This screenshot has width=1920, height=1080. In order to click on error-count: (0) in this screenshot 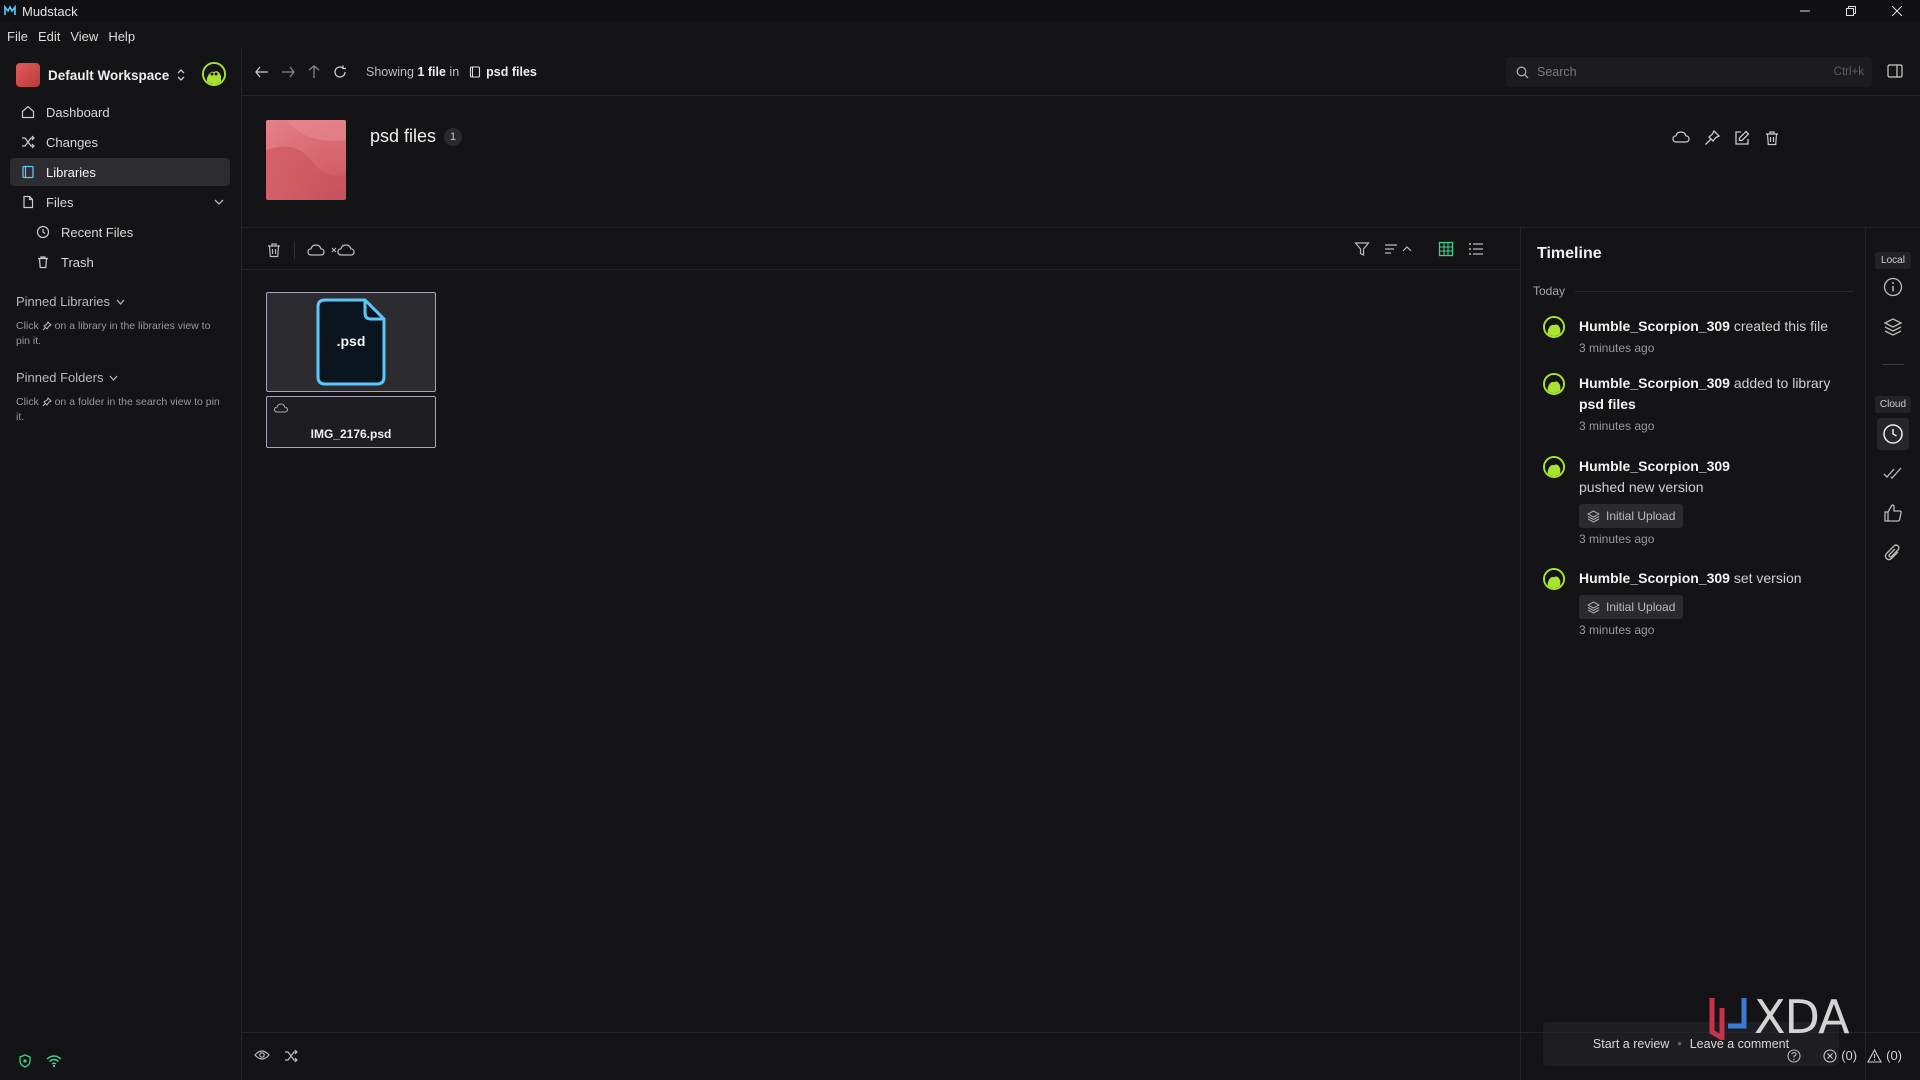, I will do `click(1840, 1055)`.